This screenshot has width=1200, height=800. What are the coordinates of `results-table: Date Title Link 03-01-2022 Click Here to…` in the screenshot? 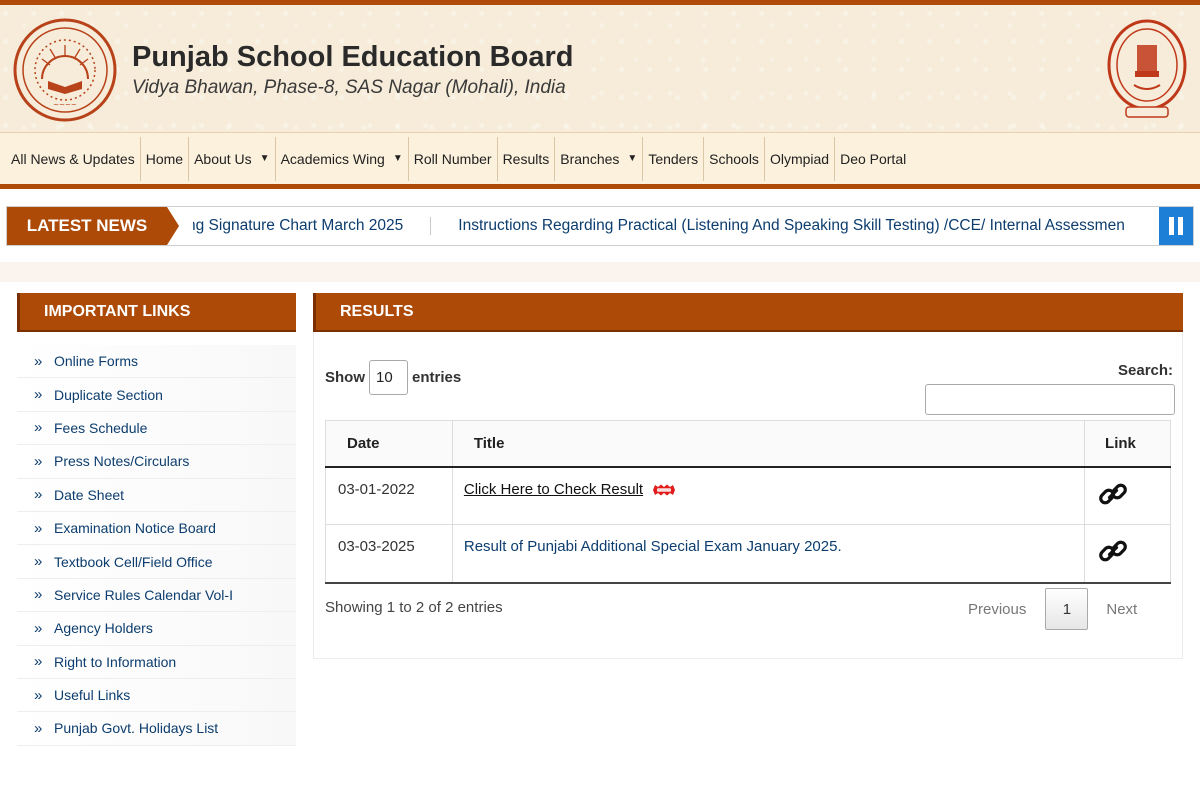 It's located at (748, 502).